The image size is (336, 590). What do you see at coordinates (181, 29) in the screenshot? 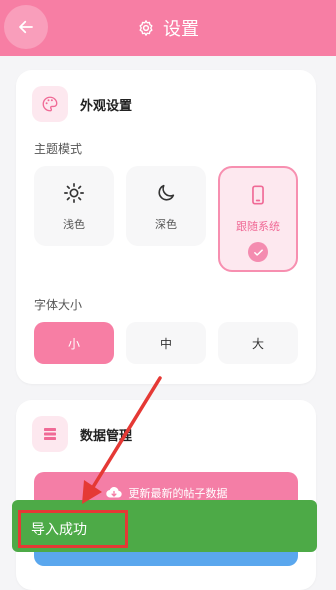
I see `page-title: 设置` at bounding box center [181, 29].